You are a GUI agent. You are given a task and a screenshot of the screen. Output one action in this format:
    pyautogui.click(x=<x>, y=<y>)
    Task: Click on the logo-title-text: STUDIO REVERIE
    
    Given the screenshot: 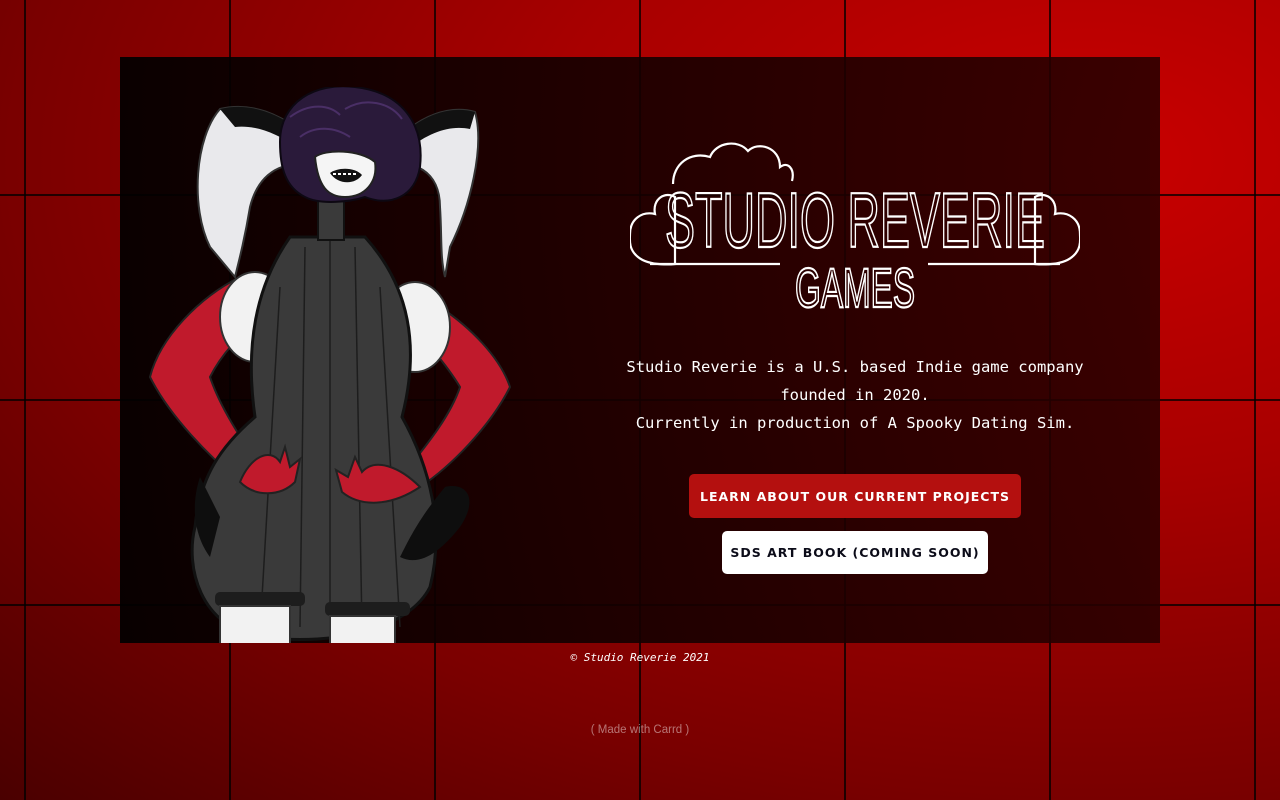 What is the action you would take?
    pyautogui.click(x=855, y=220)
    